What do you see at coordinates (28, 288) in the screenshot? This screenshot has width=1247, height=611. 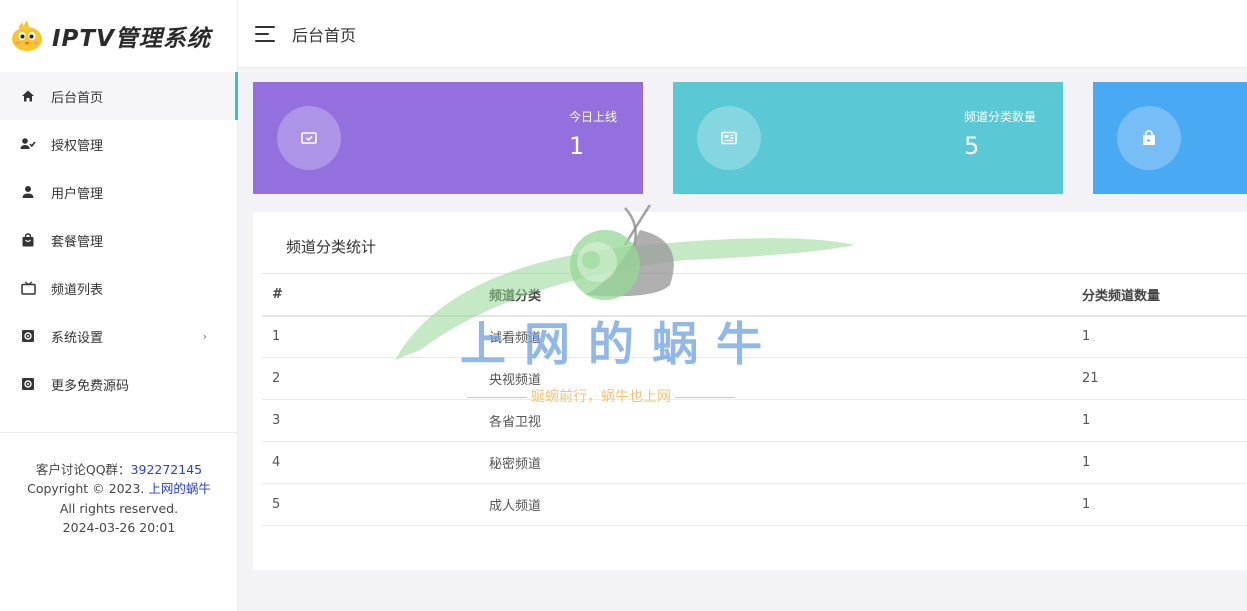 I see `tv-icon` at bounding box center [28, 288].